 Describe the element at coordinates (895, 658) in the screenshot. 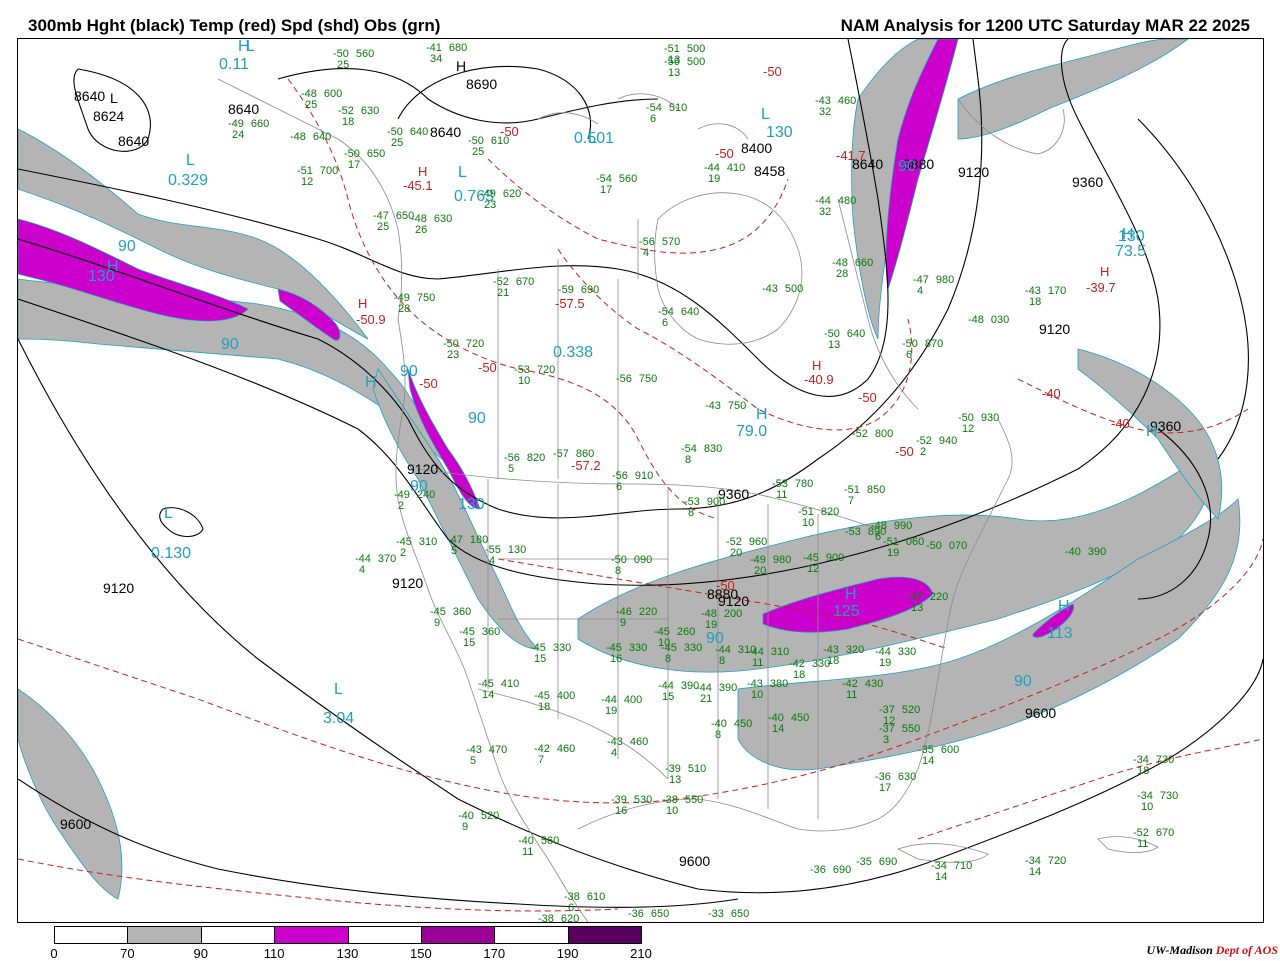

I see `observation-station: -44 330 19` at that location.